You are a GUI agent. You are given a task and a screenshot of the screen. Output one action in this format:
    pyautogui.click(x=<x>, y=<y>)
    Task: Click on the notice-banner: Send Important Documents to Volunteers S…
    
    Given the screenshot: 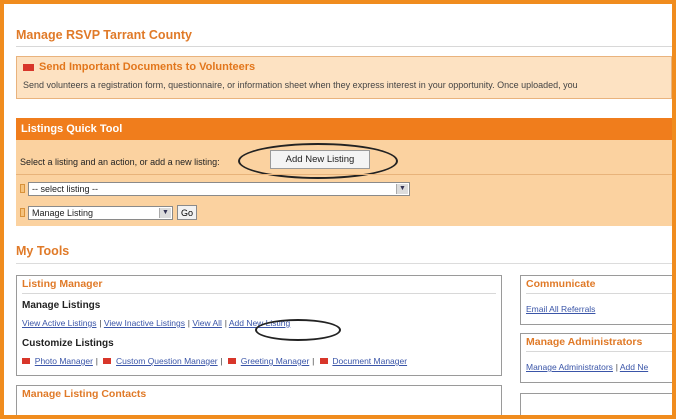 What is the action you would take?
    pyautogui.click(x=344, y=77)
    